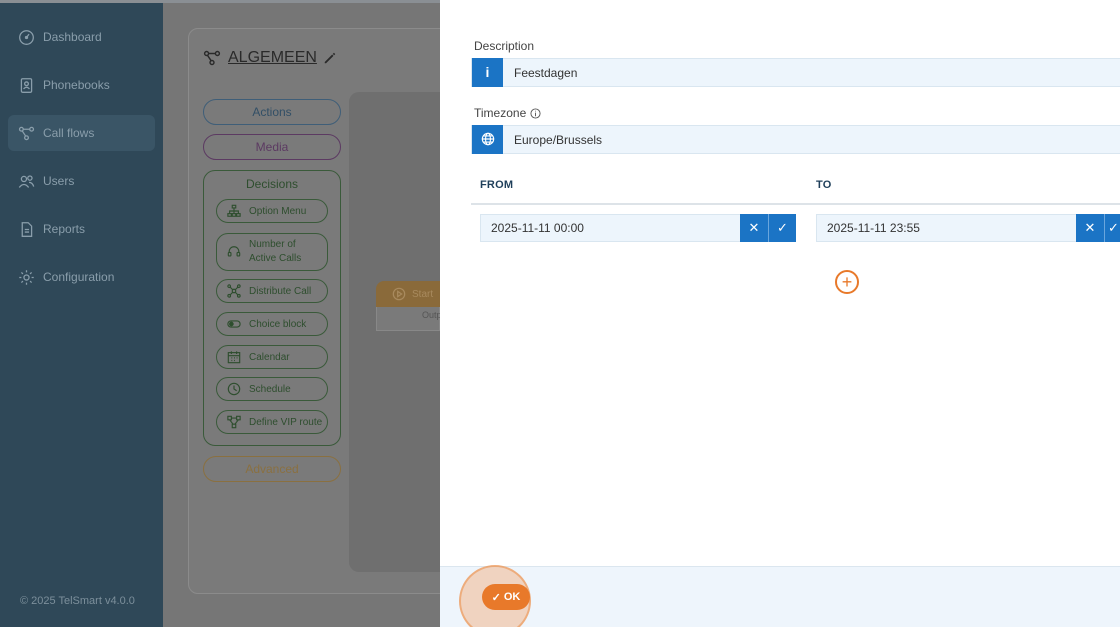 The height and width of the screenshot is (627, 1120). What do you see at coordinates (69, 133) in the screenshot?
I see `sidebar-item-label: Call flows` at bounding box center [69, 133].